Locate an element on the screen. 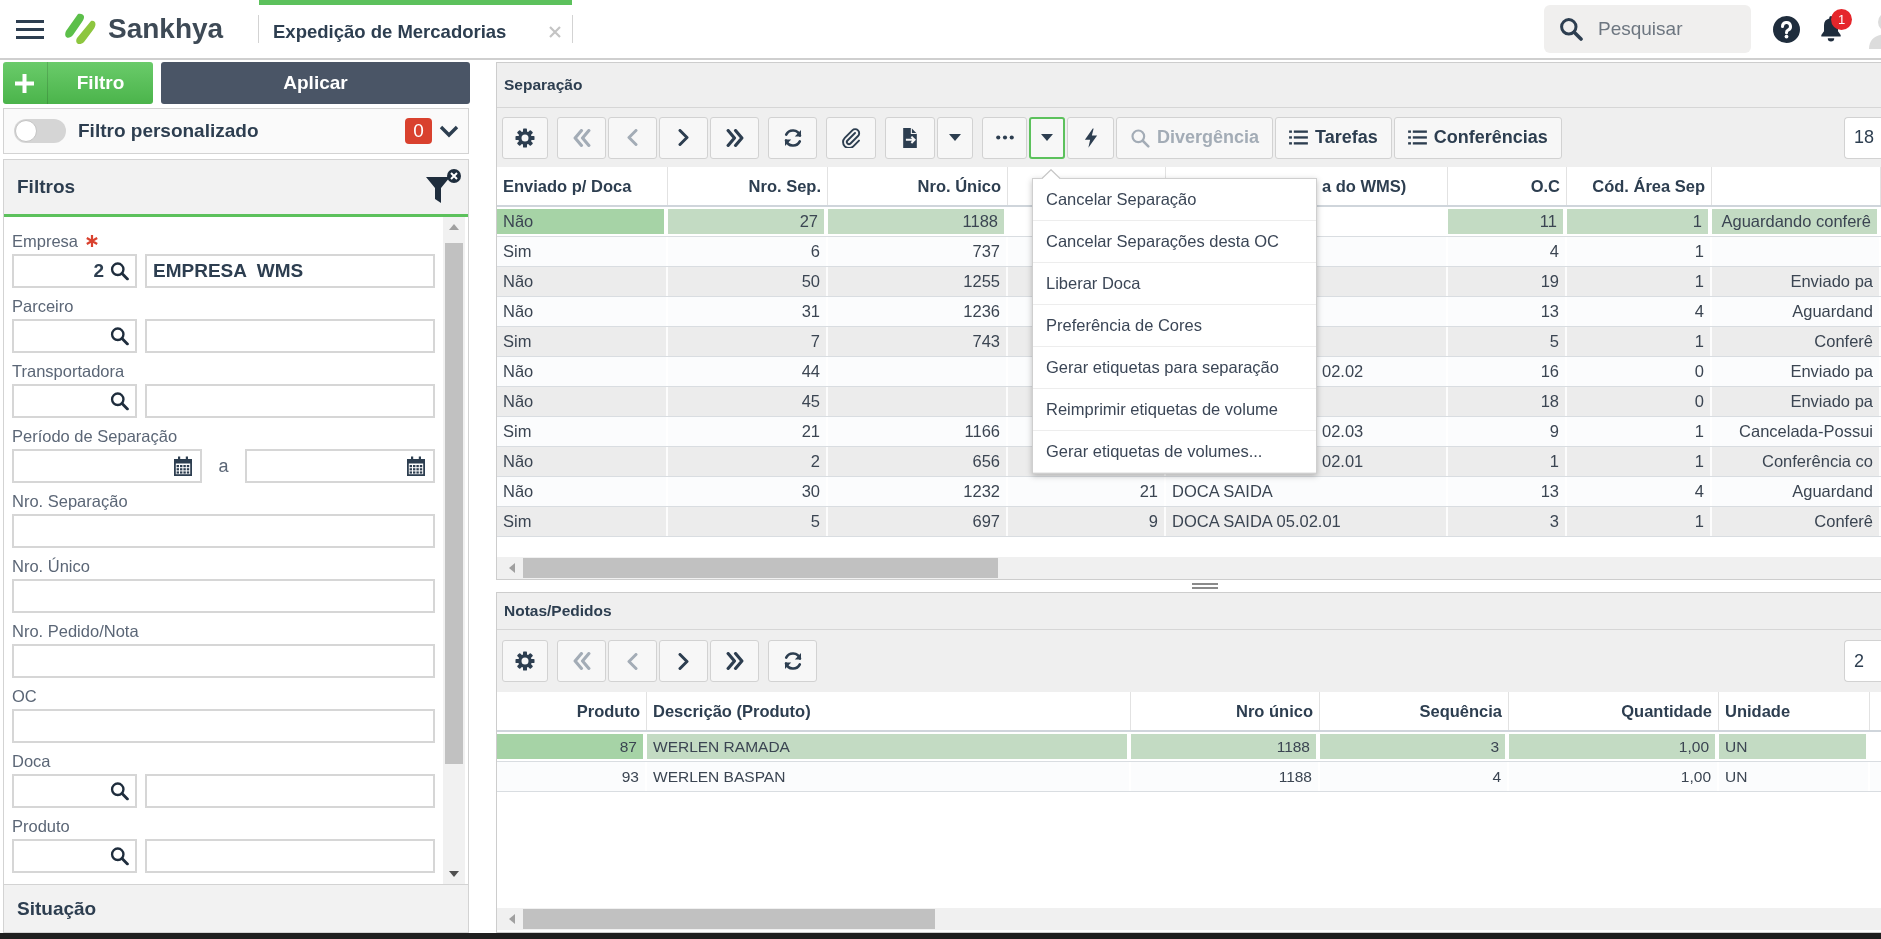 The height and width of the screenshot is (939, 1881). table-cell: 3 is located at coordinates (1507, 521).